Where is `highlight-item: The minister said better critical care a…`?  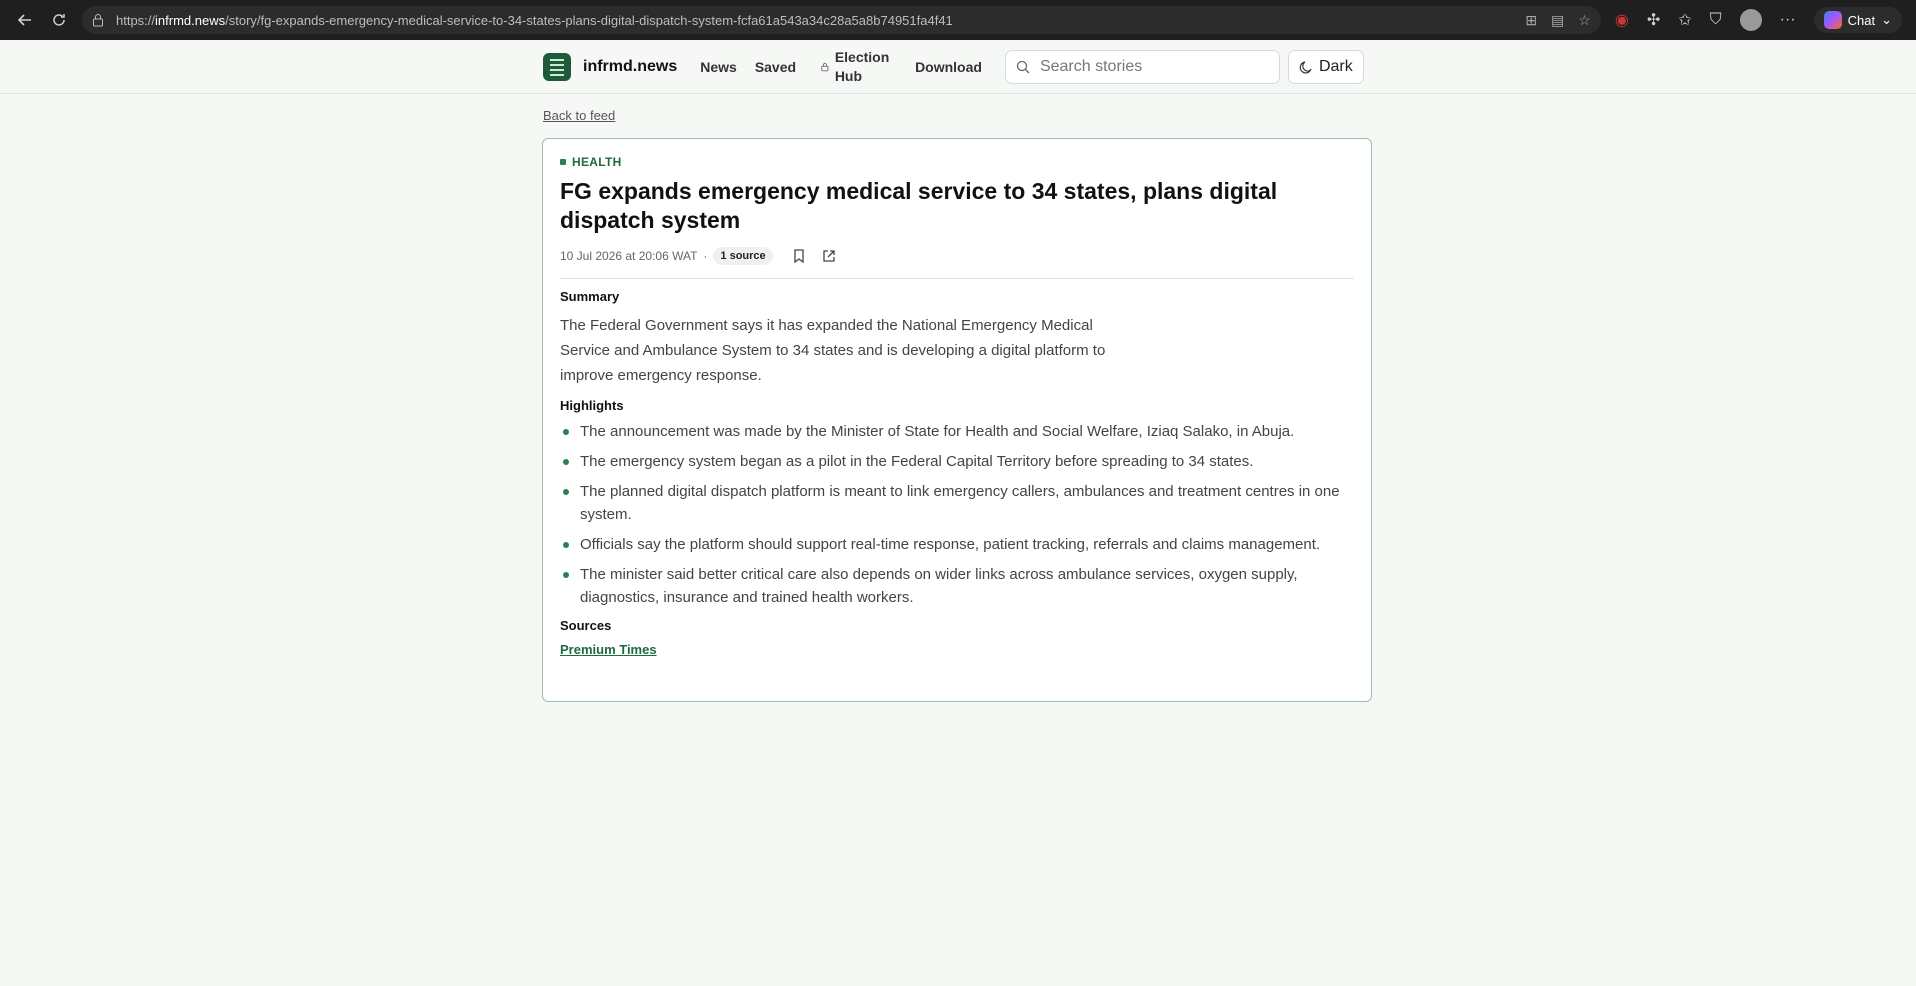
highlight-item: The minister said better critical care a… is located at coordinates (957, 586).